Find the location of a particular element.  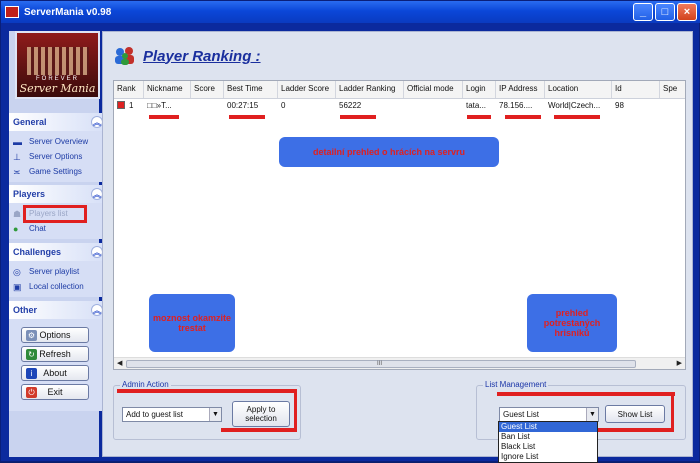

options-icon: ⚙ is located at coordinates (31, 335).